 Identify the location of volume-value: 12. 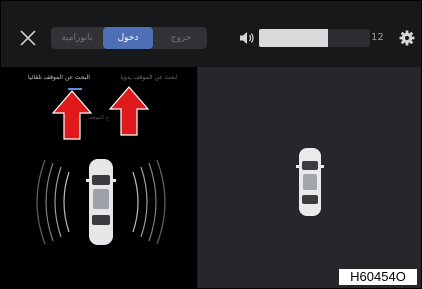
(377, 37).